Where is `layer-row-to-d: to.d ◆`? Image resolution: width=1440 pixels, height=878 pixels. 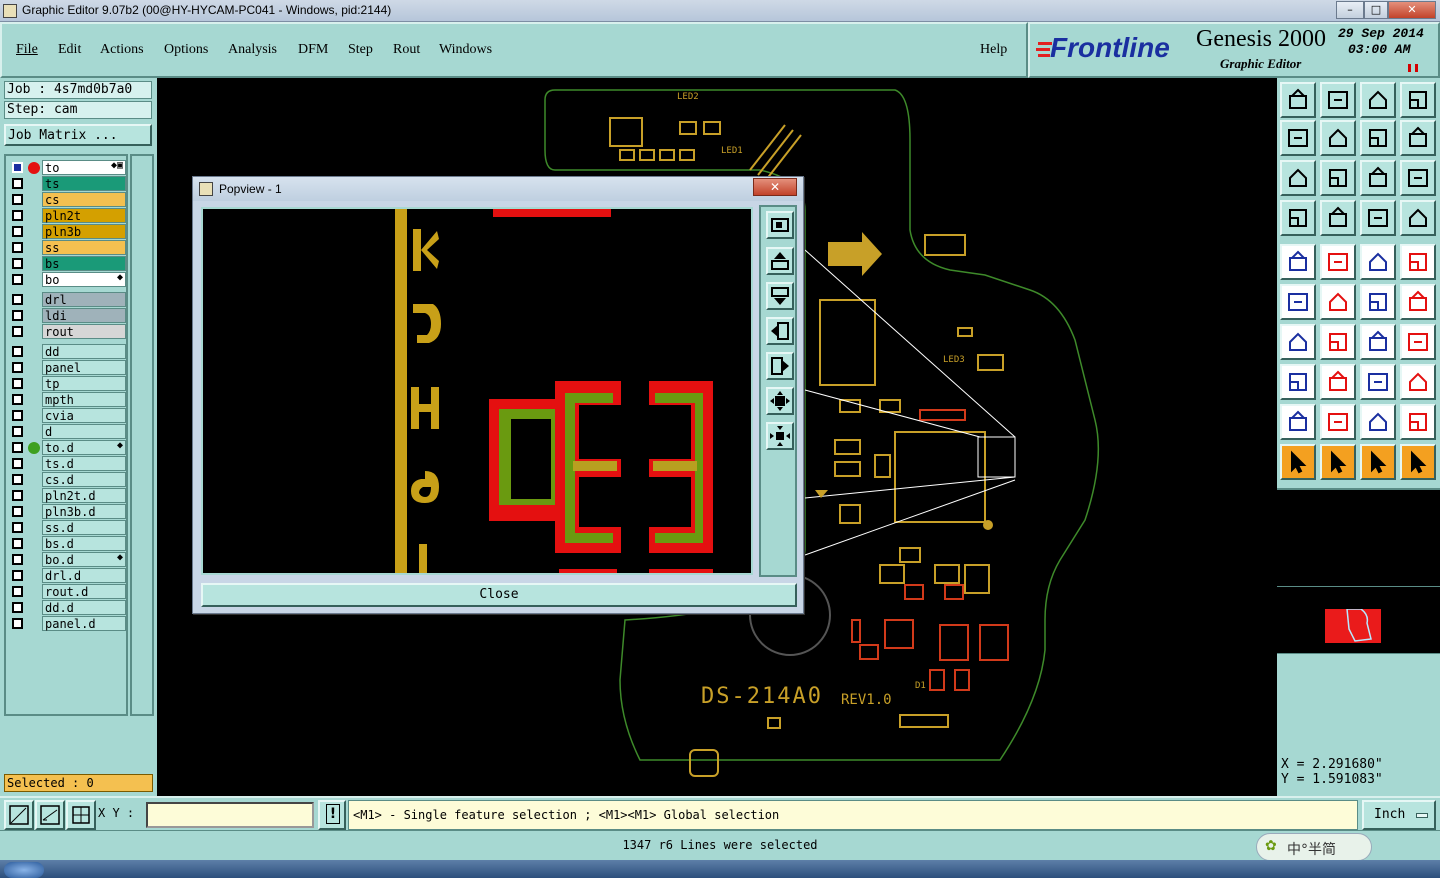
layer-row-to-d: to.d ◆ is located at coordinates (67, 448).